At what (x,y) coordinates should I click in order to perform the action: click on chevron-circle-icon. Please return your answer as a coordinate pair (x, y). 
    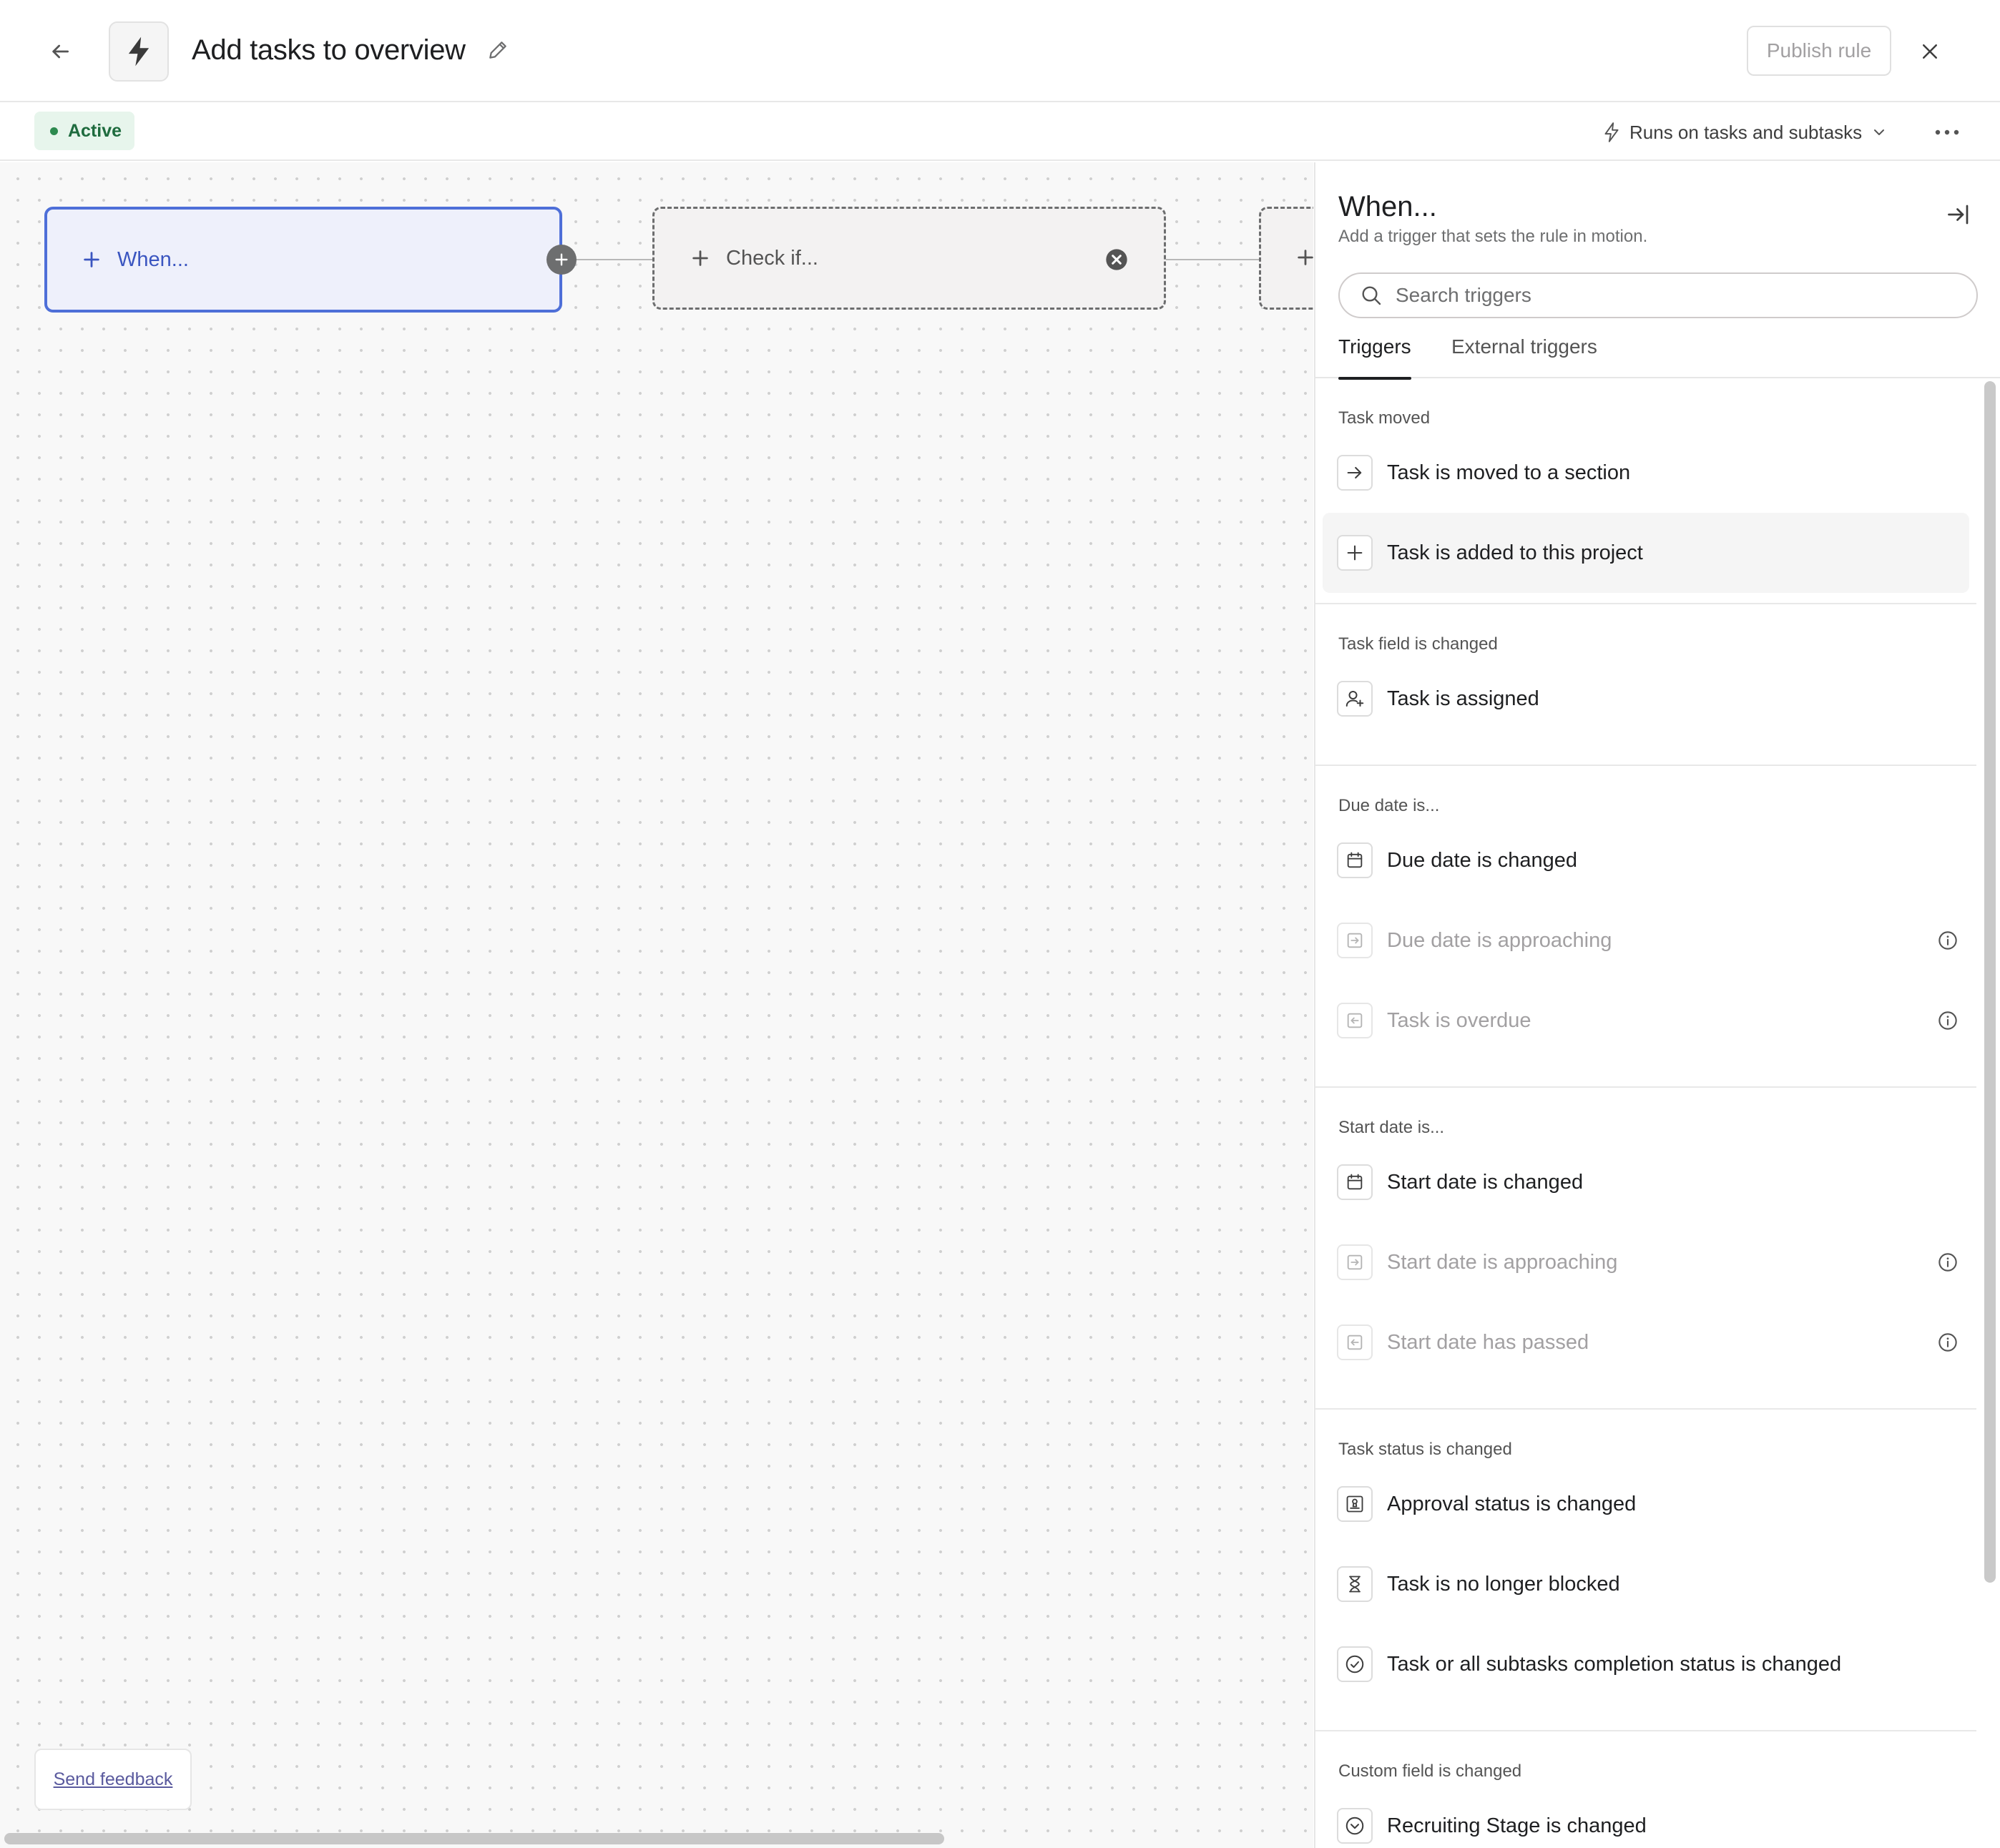
    Looking at the image, I should click on (1355, 1826).